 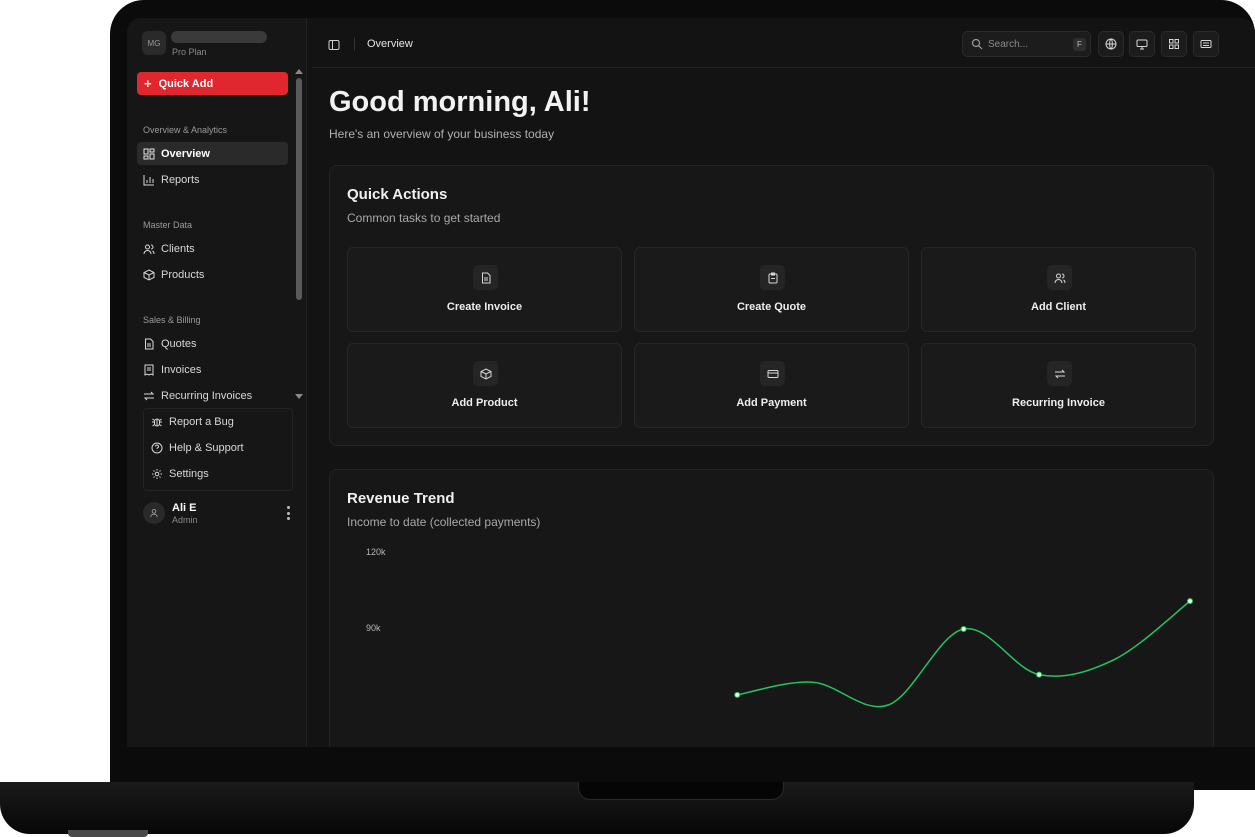 I want to click on bar-chart-icon, so click(x=149, y=180).